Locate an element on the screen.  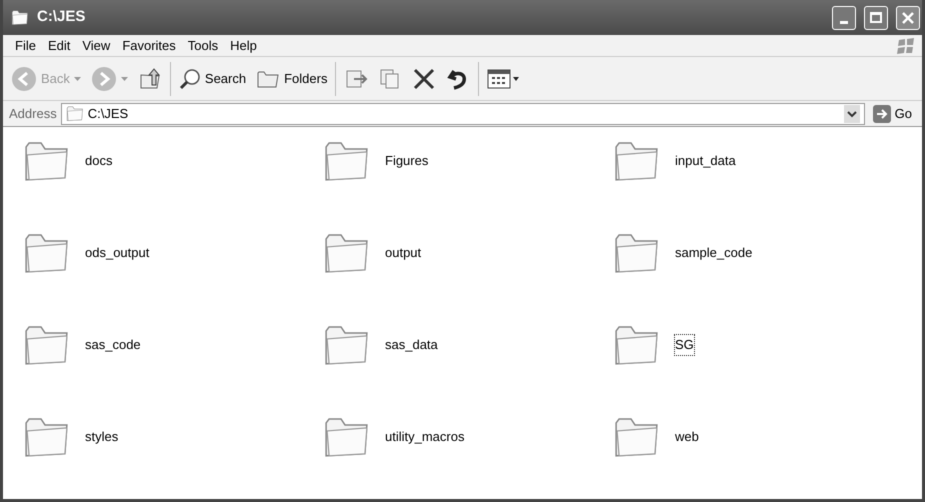
address-label: Address is located at coordinates (33, 113).